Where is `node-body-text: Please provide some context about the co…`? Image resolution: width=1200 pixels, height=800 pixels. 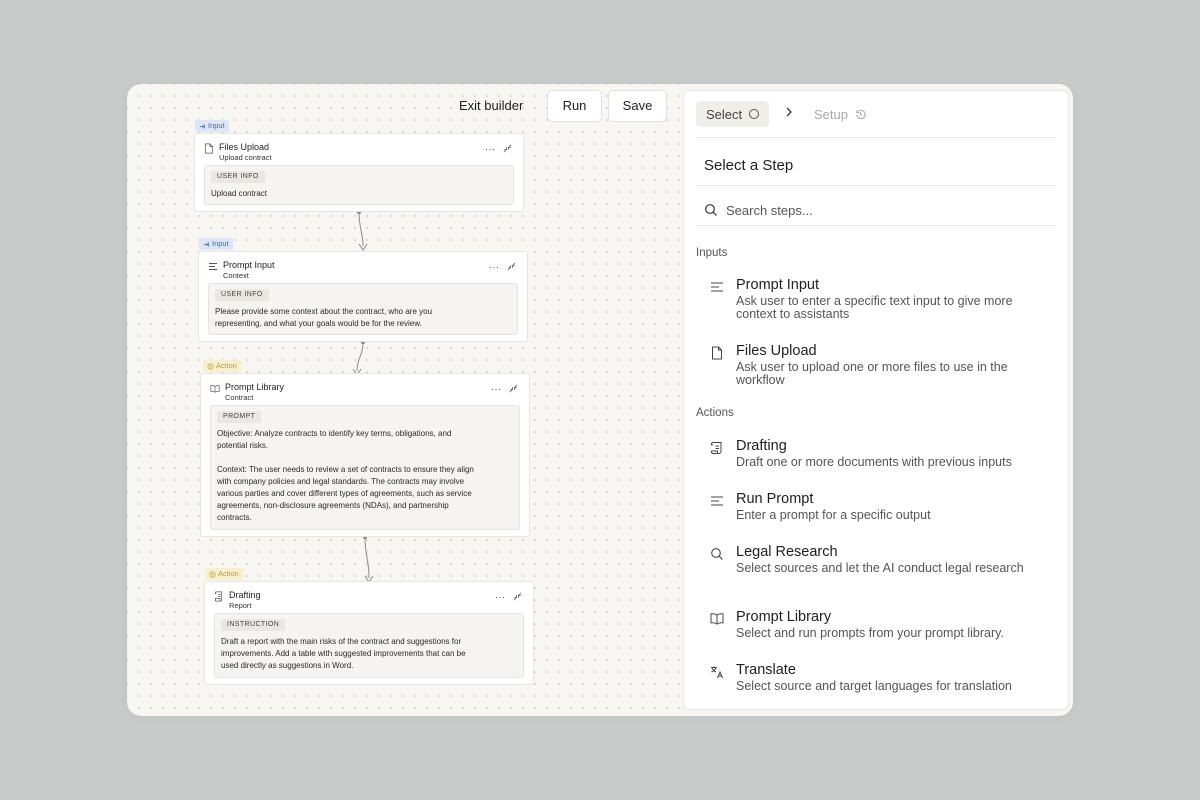 node-body-text: Please provide some context about the co… is located at coordinates (363, 318).